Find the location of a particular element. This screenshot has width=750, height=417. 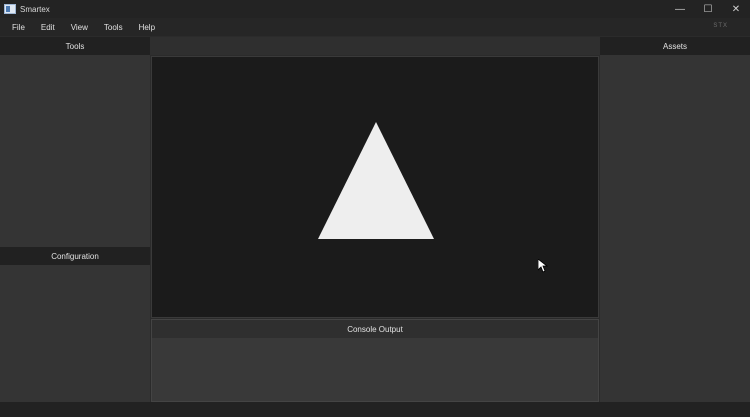

viewport-canvas is located at coordinates (376, 180).